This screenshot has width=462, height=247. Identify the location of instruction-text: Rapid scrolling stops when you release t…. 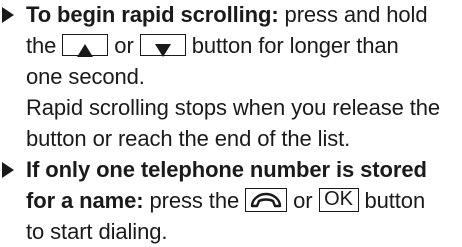
(233, 107).